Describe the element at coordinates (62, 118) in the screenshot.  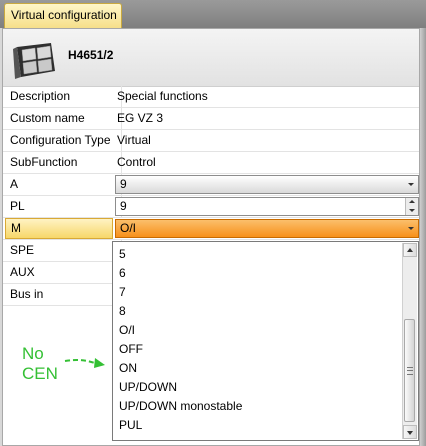
I see `property-label: Custom name` at that location.